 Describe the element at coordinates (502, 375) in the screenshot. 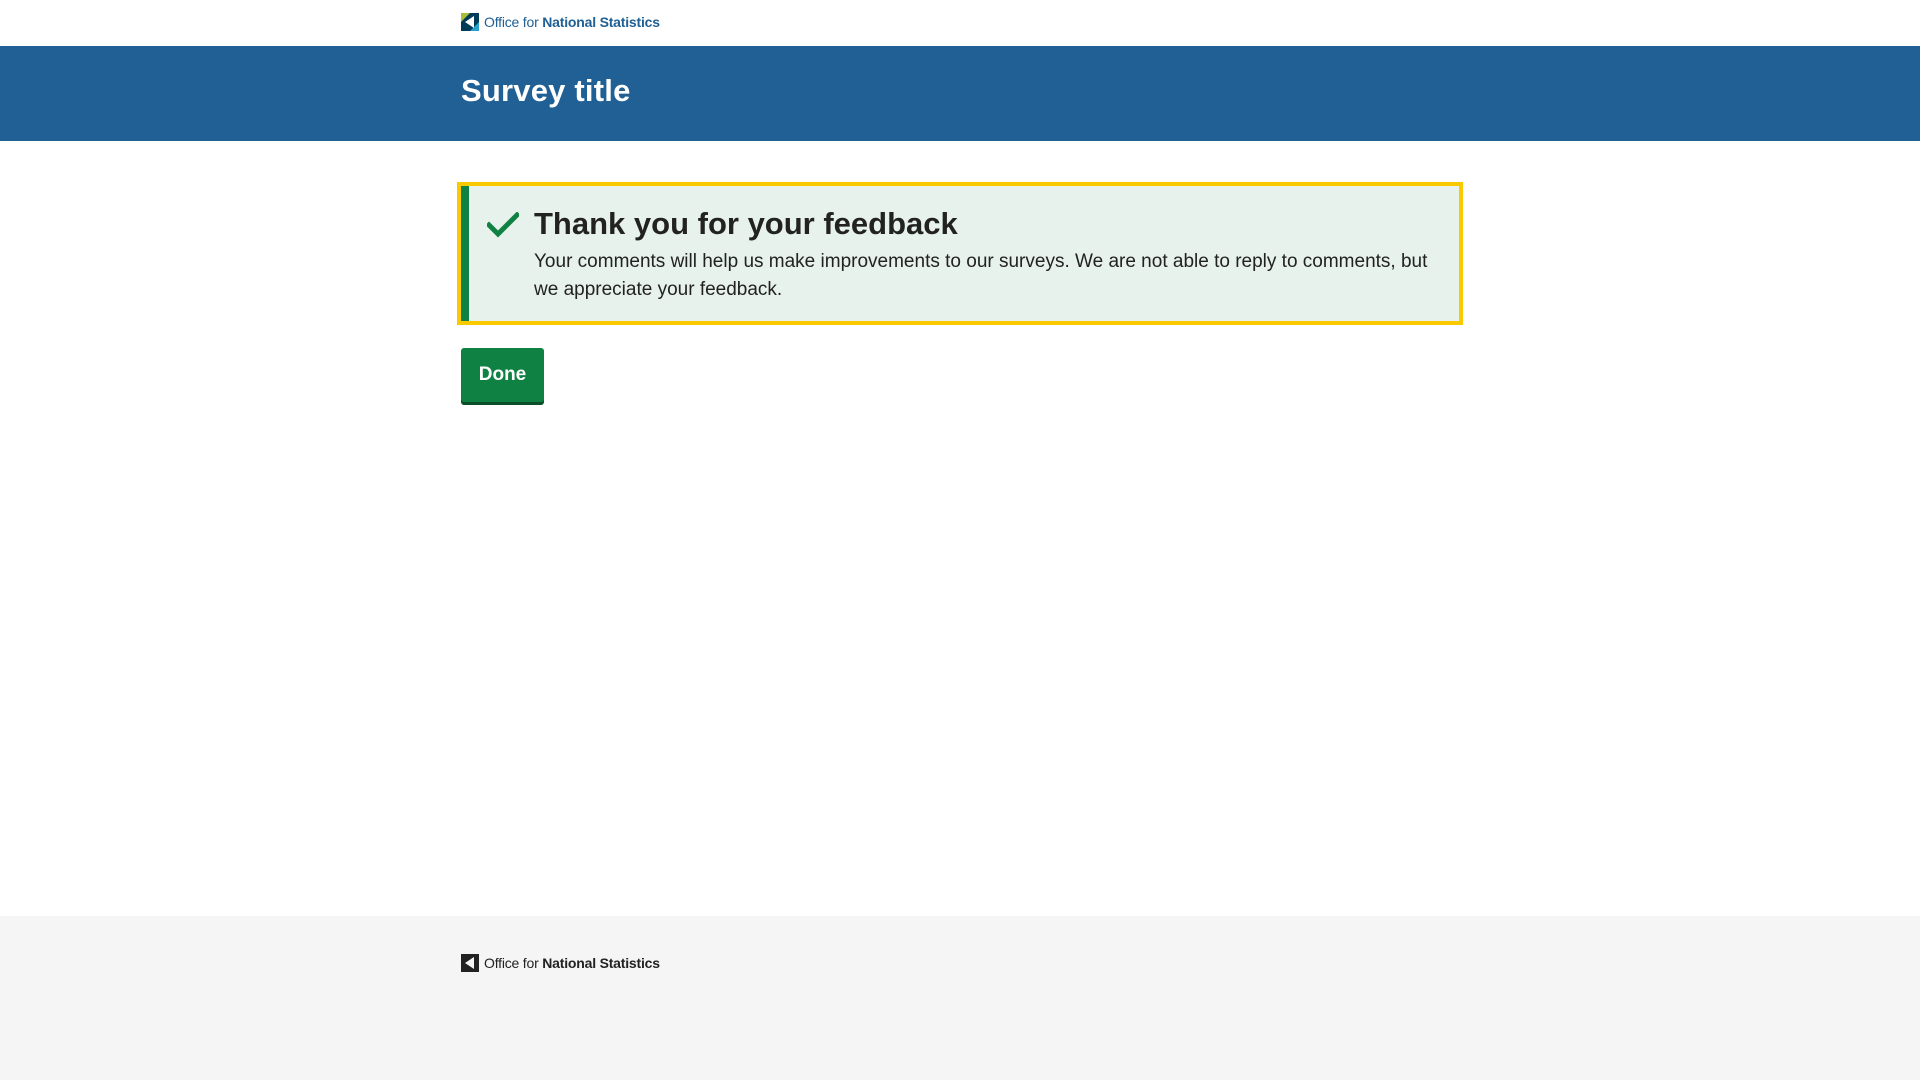

I see `done-button: Done` at that location.